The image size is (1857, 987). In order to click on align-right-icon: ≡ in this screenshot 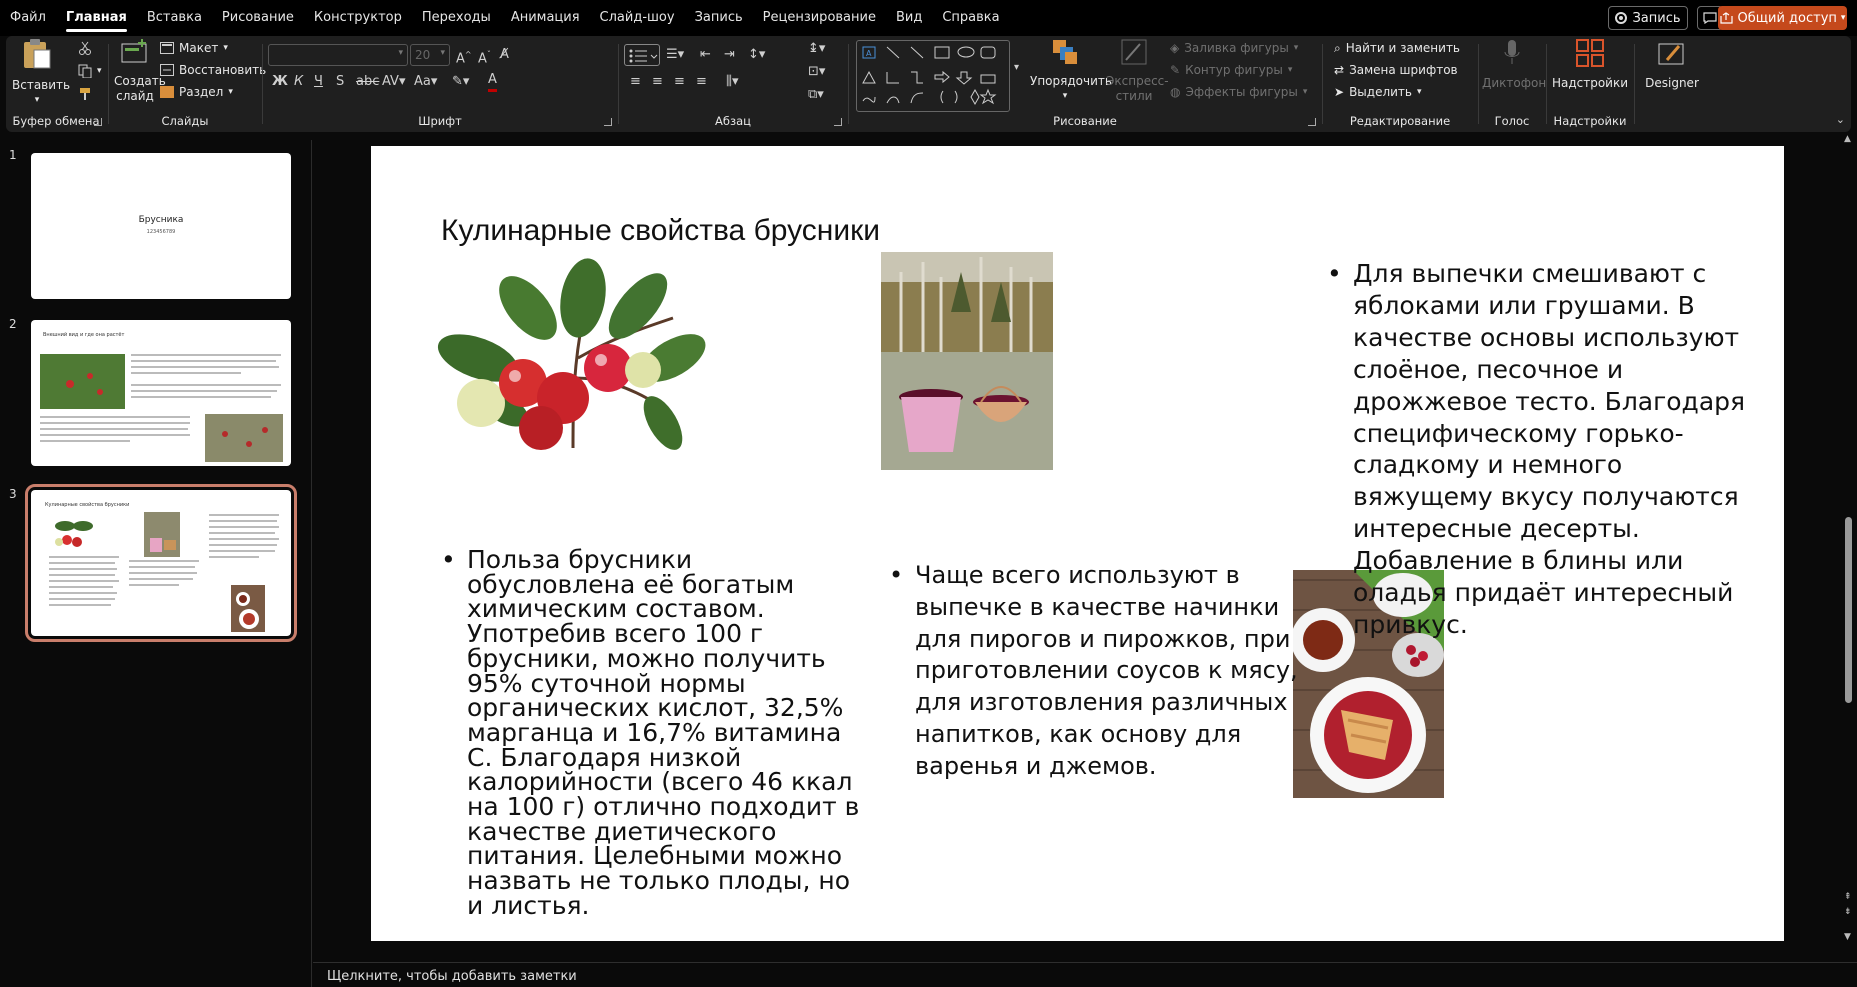, I will do `click(679, 82)`.